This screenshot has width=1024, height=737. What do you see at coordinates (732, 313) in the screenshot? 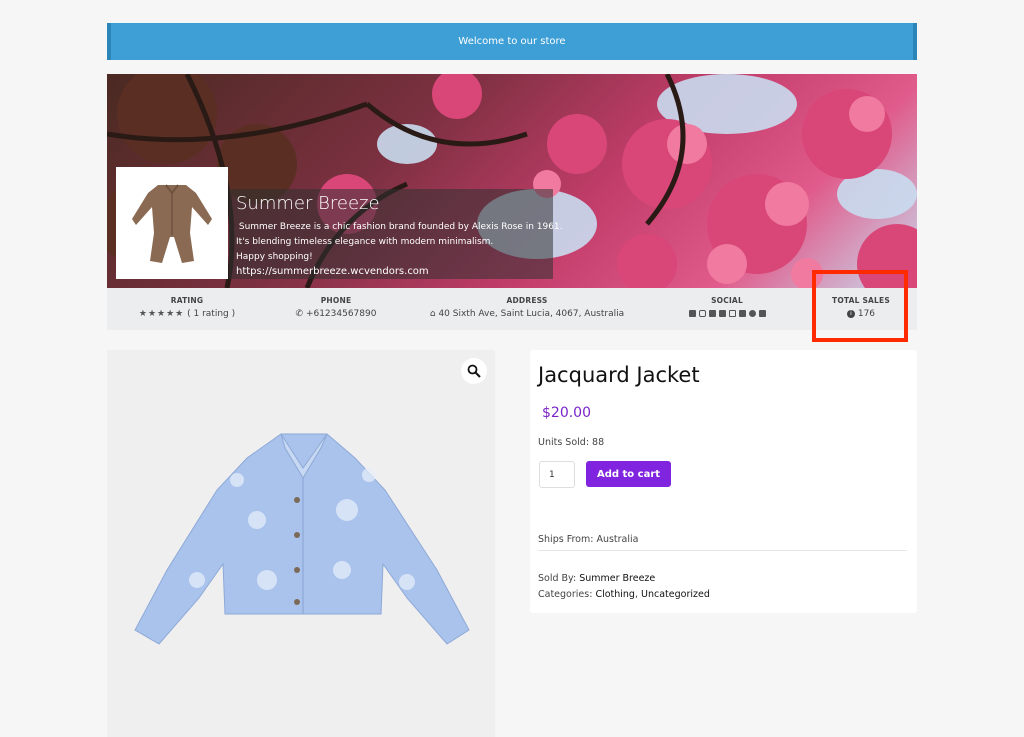
I see `youtube-icon` at bounding box center [732, 313].